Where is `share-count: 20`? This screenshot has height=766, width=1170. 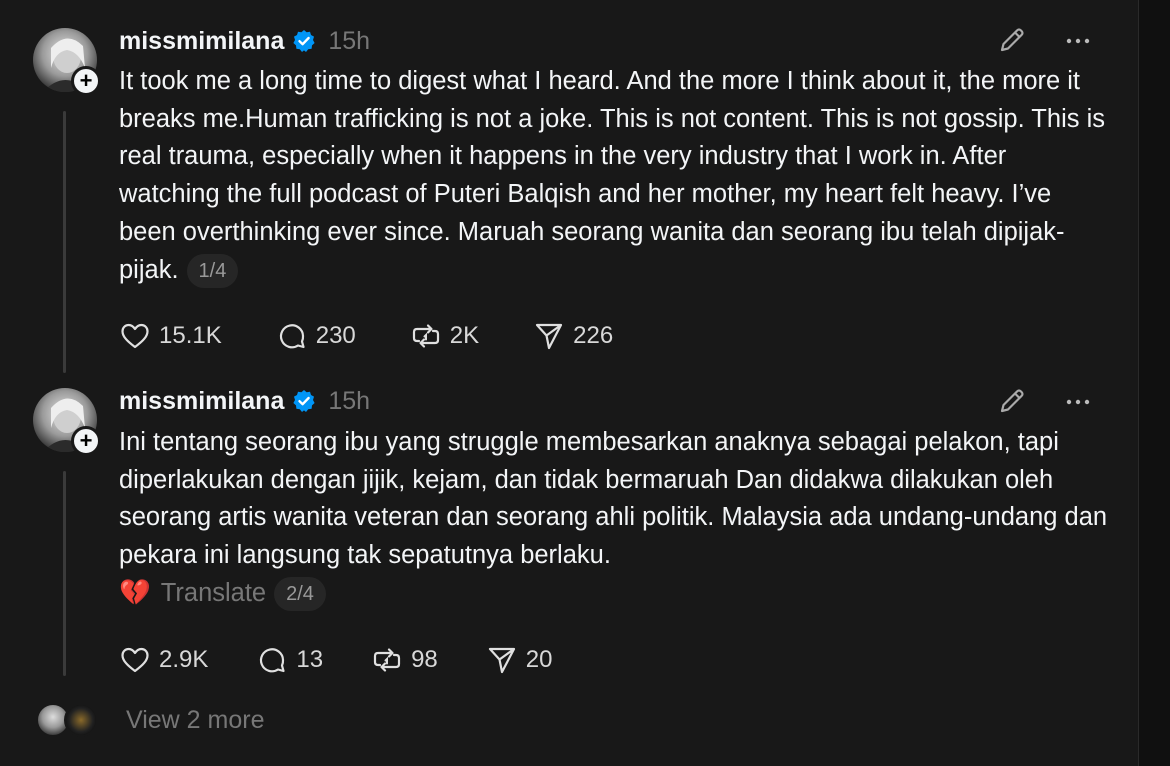
share-count: 20 is located at coordinates (539, 659).